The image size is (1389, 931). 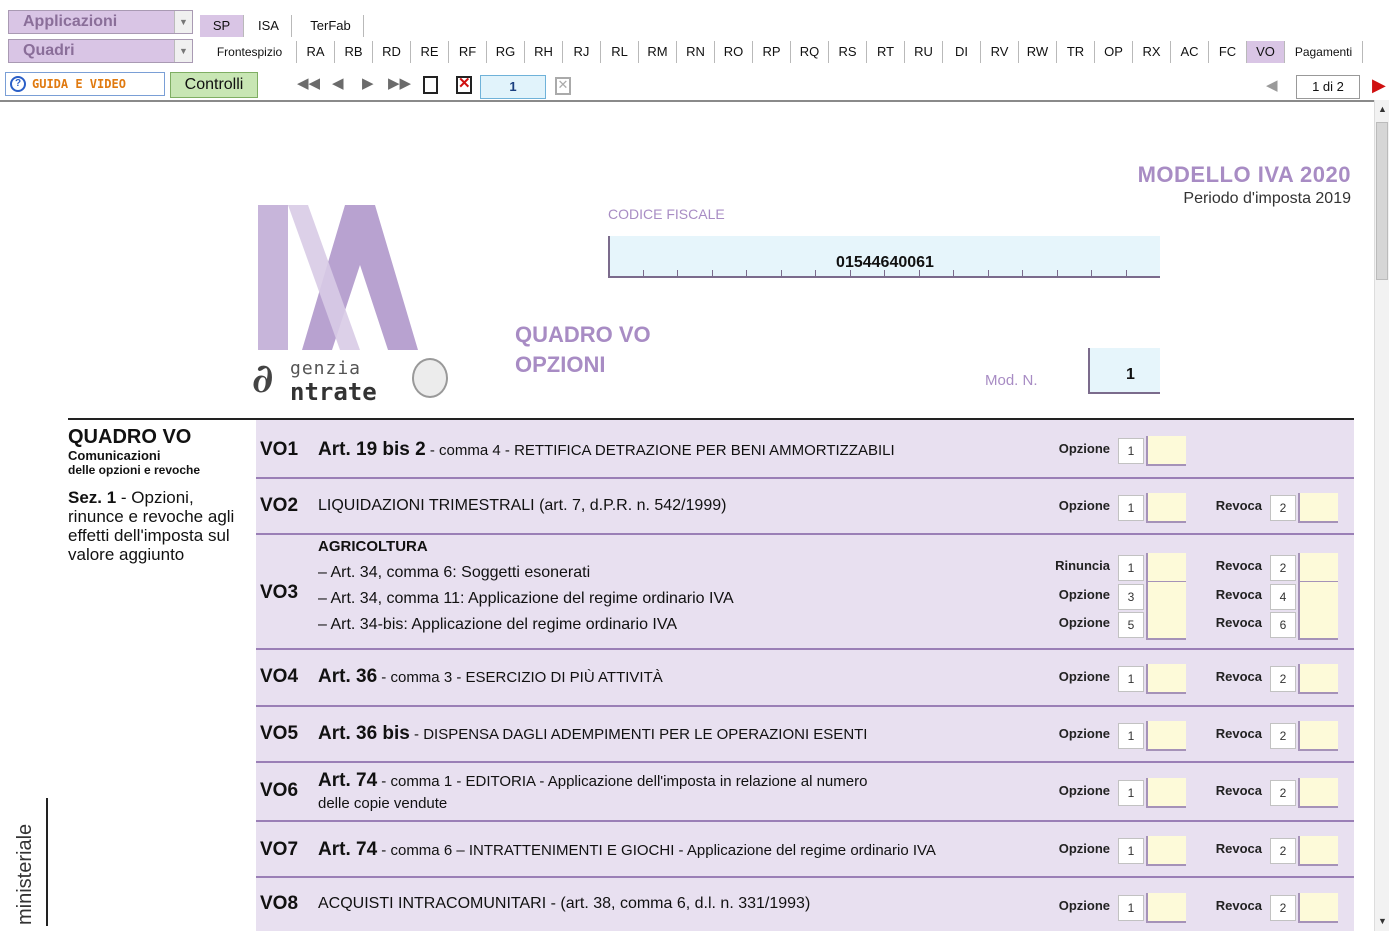 I want to click on tab-tr: TR, so click(x=1076, y=52).